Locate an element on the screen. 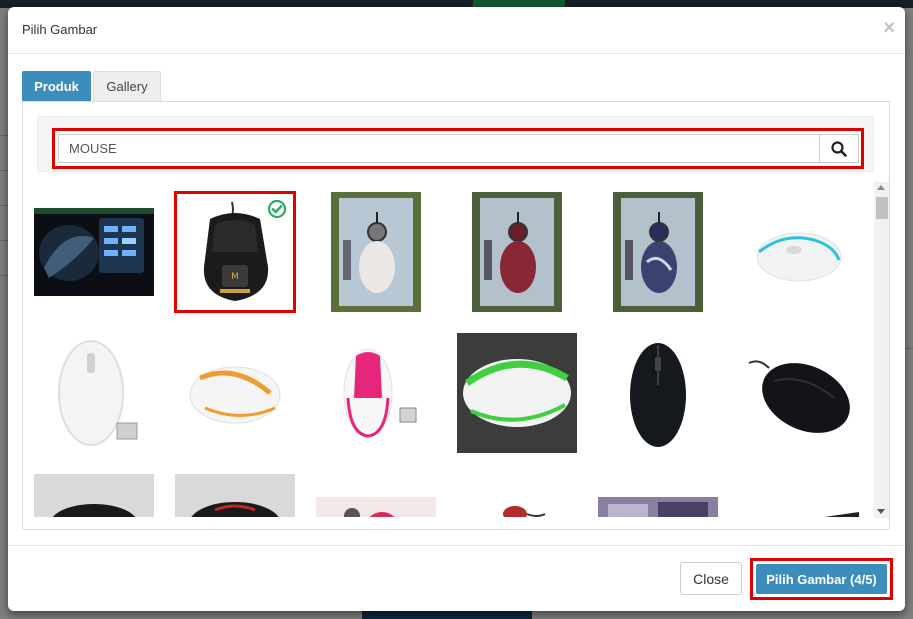  white-pink-mouse-image is located at coordinates (376, 393).